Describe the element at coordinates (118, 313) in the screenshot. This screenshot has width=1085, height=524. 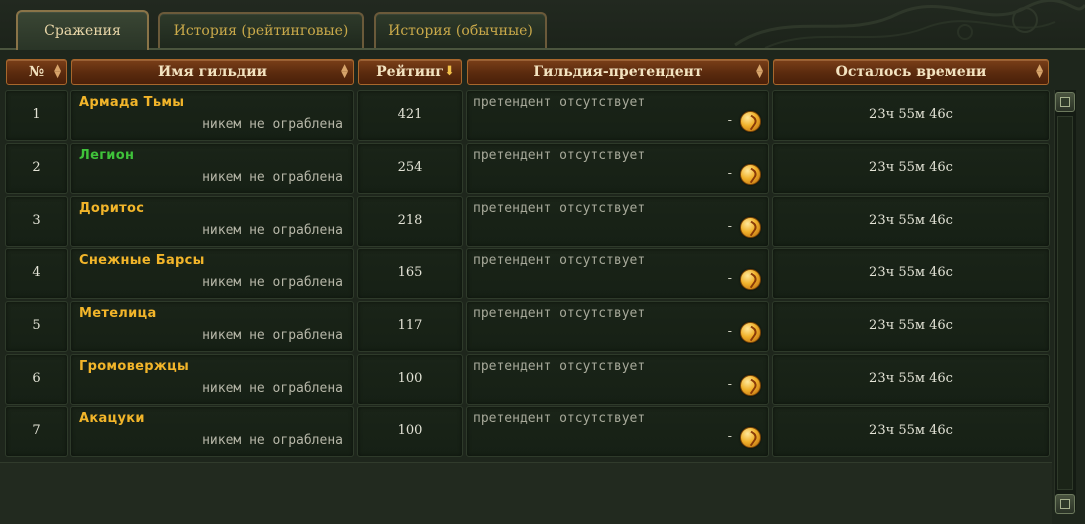
I see `guild-name-link: Метелица` at that location.